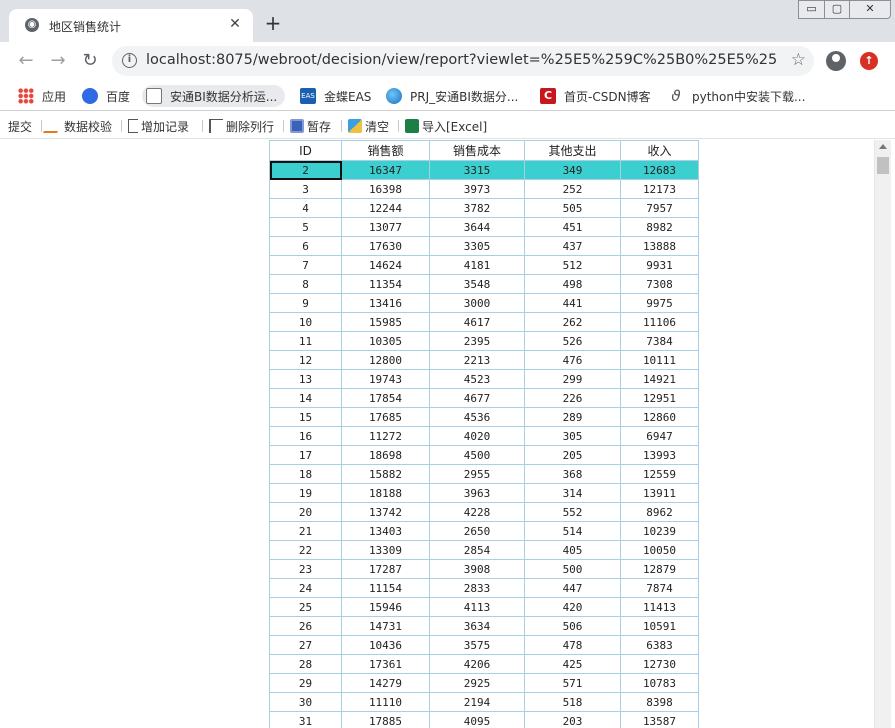  Describe the element at coordinates (572, 284) in the screenshot. I see `cell-other-expense: 498` at that location.